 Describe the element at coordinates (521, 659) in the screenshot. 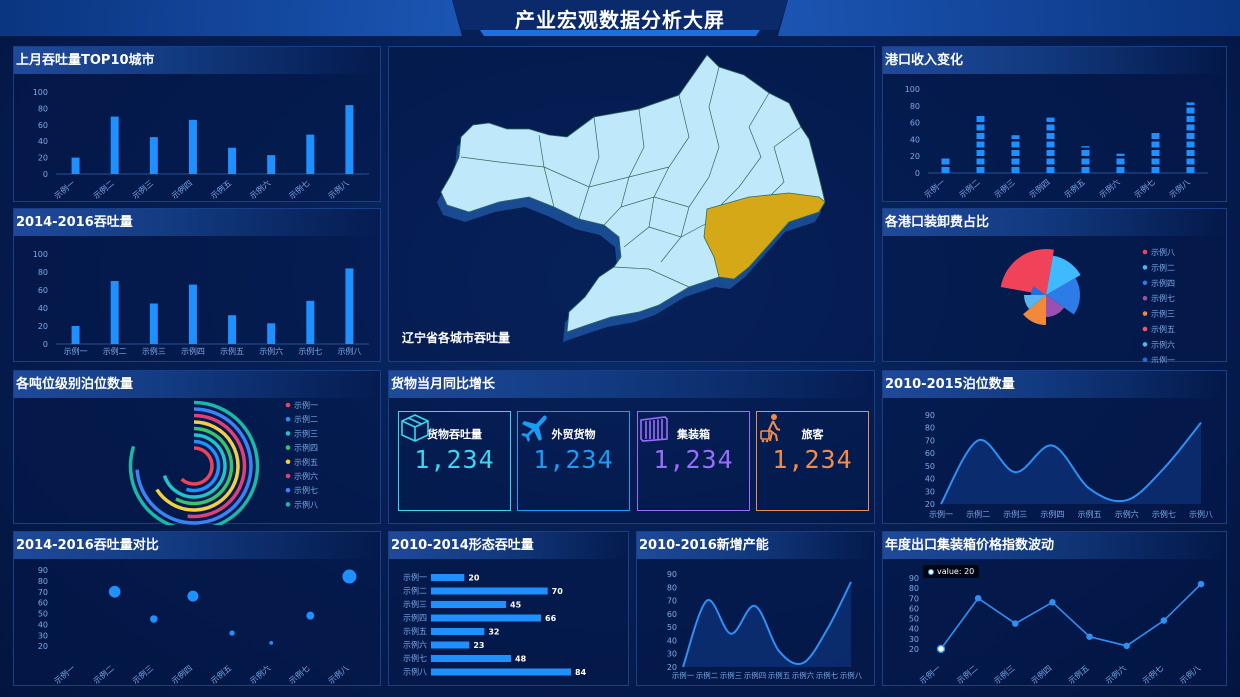

I see `data-label: 48` at that location.